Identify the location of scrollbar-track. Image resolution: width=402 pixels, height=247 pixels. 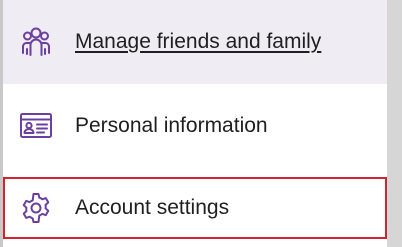
(394, 123).